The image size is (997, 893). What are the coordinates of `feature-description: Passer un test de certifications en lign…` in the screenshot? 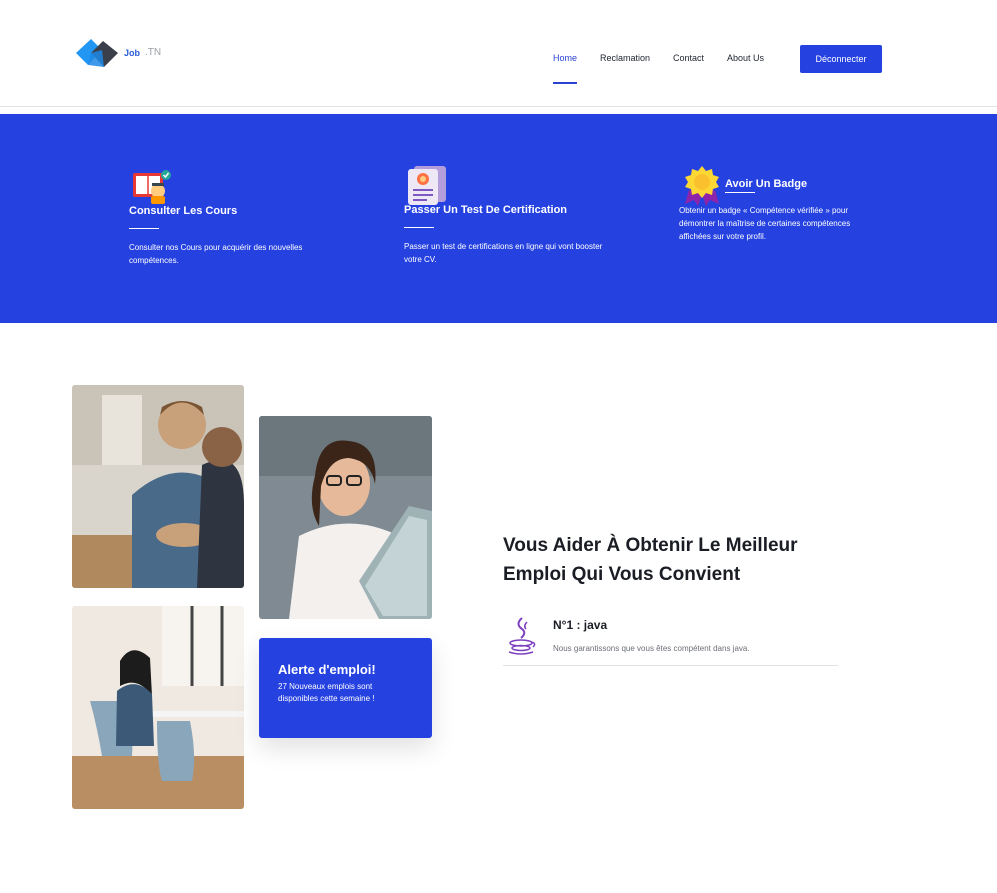 It's located at (503, 253).